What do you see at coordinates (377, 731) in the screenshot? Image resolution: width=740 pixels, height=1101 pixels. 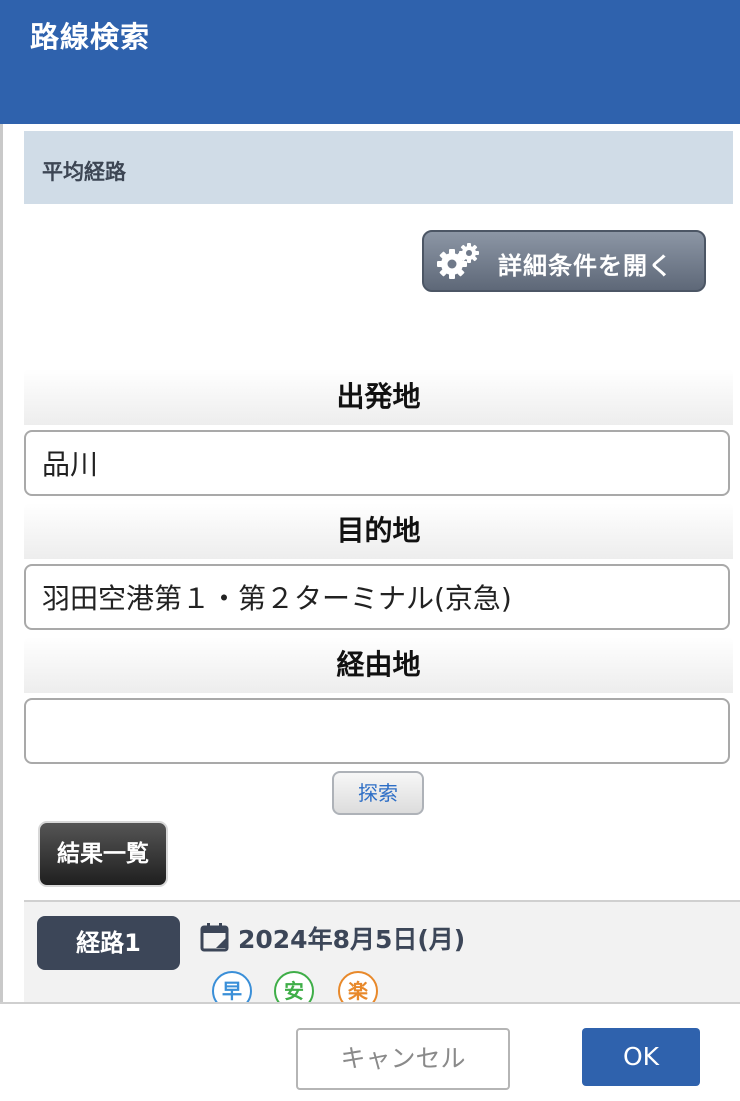 I see `via-input` at bounding box center [377, 731].